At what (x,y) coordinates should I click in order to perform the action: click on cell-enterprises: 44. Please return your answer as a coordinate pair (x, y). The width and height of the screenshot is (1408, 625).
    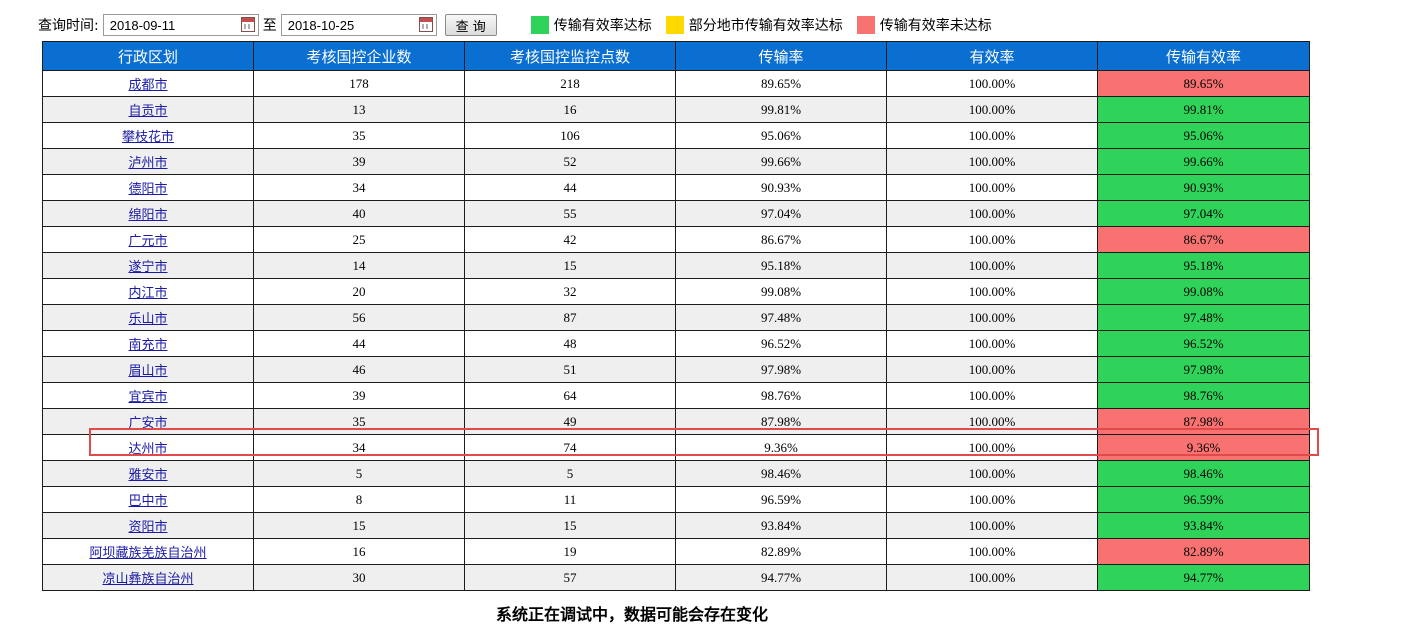
    Looking at the image, I should click on (359, 343).